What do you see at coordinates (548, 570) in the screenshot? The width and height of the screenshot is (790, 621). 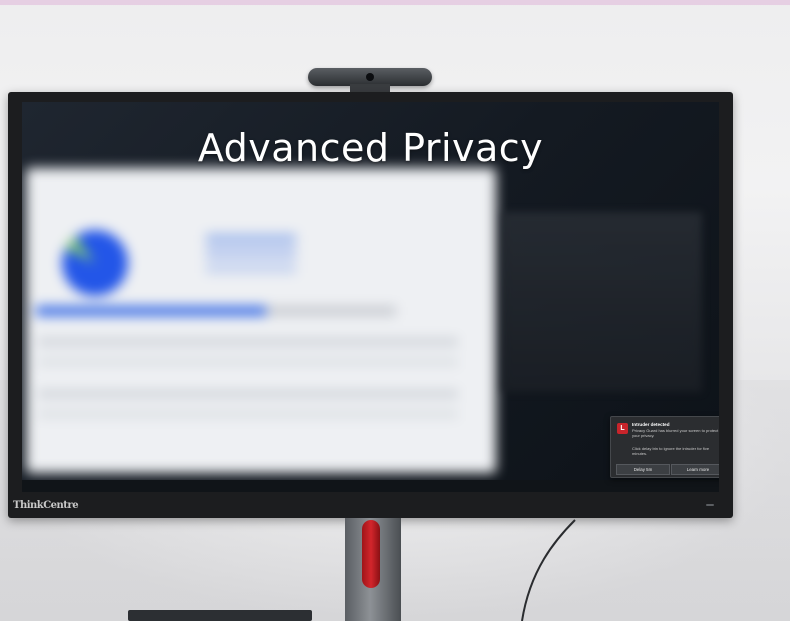 I see `power-cable` at bounding box center [548, 570].